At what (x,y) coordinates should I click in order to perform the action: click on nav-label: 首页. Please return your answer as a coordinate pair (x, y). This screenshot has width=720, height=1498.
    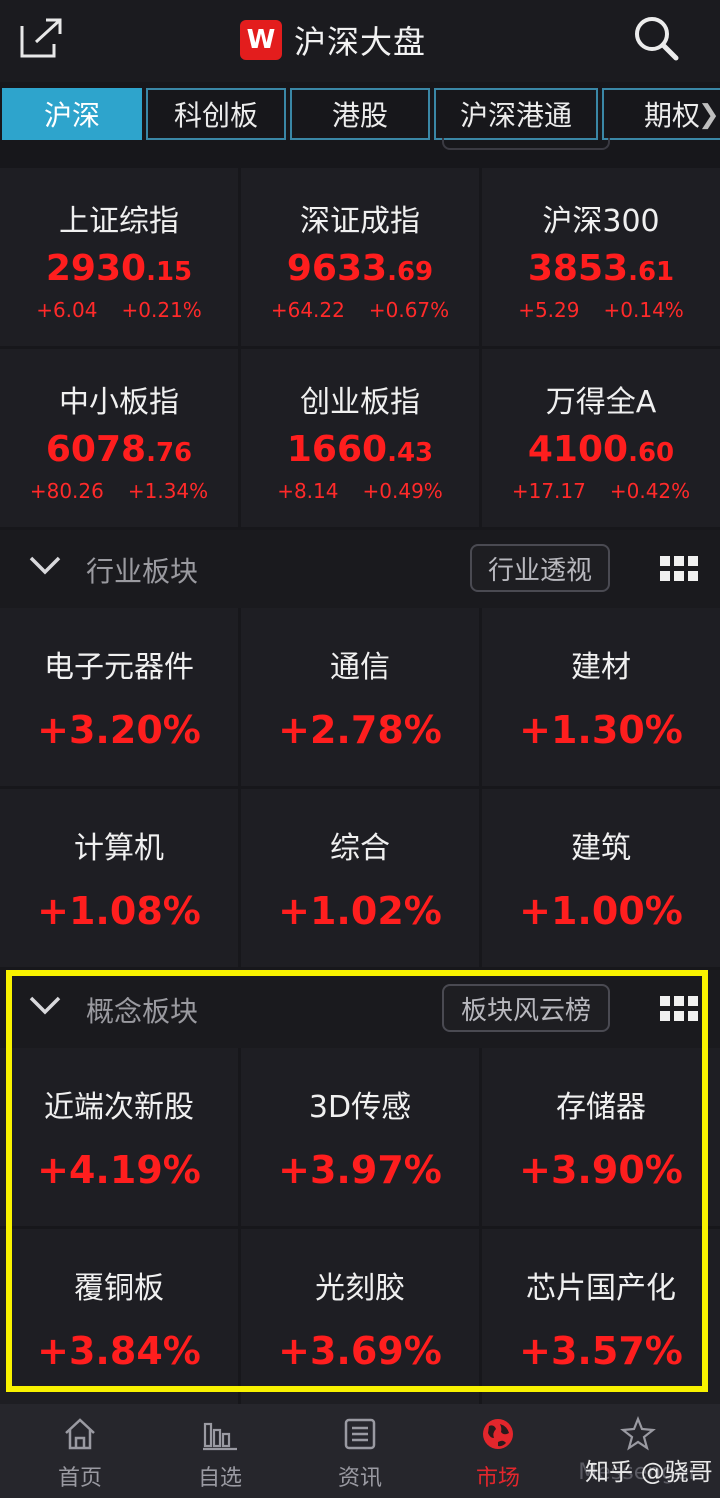
    Looking at the image, I should click on (79, 1478).